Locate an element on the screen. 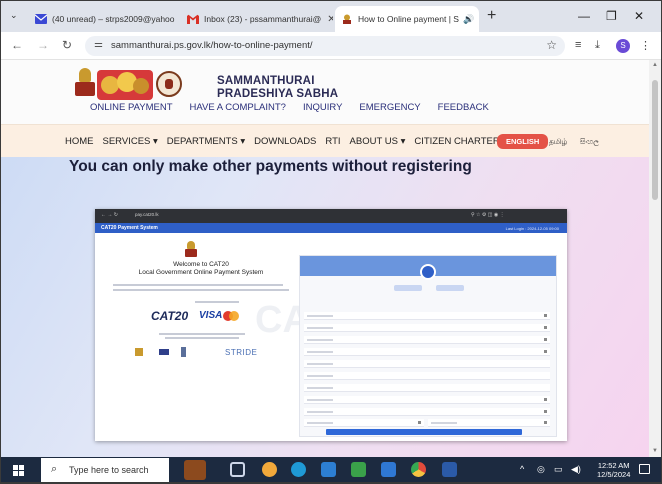  taskbar-clock: 12:52 AM 12/5/2024 is located at coordinates (613, 470).